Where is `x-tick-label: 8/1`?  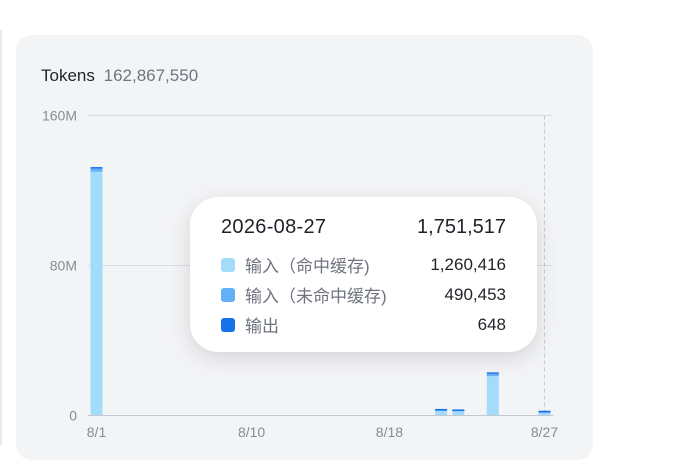
x-tick-label: 8/1 is located at coordinates (97, 432).